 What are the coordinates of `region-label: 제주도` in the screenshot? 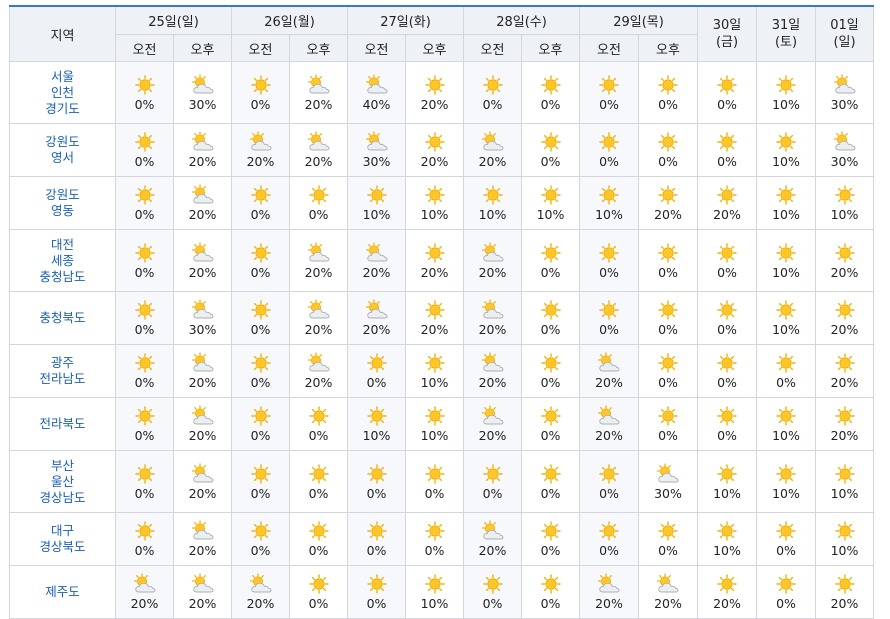 It's located at (62, 591).